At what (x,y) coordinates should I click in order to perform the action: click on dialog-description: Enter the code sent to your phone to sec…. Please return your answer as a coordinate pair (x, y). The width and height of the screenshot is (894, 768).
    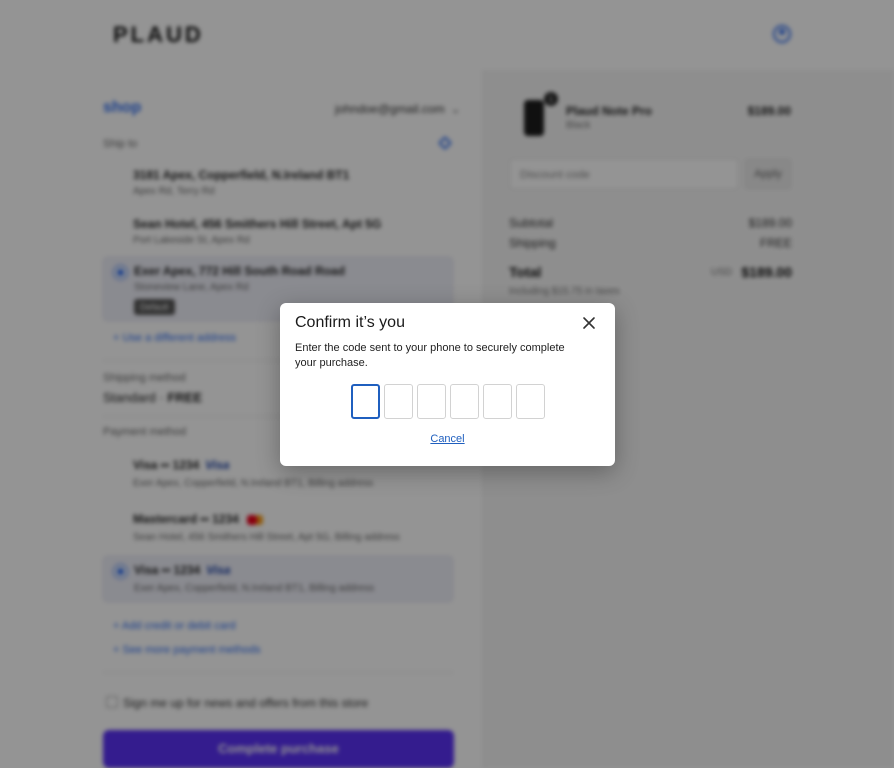
    Looking at the image, I should click on (430, 355).